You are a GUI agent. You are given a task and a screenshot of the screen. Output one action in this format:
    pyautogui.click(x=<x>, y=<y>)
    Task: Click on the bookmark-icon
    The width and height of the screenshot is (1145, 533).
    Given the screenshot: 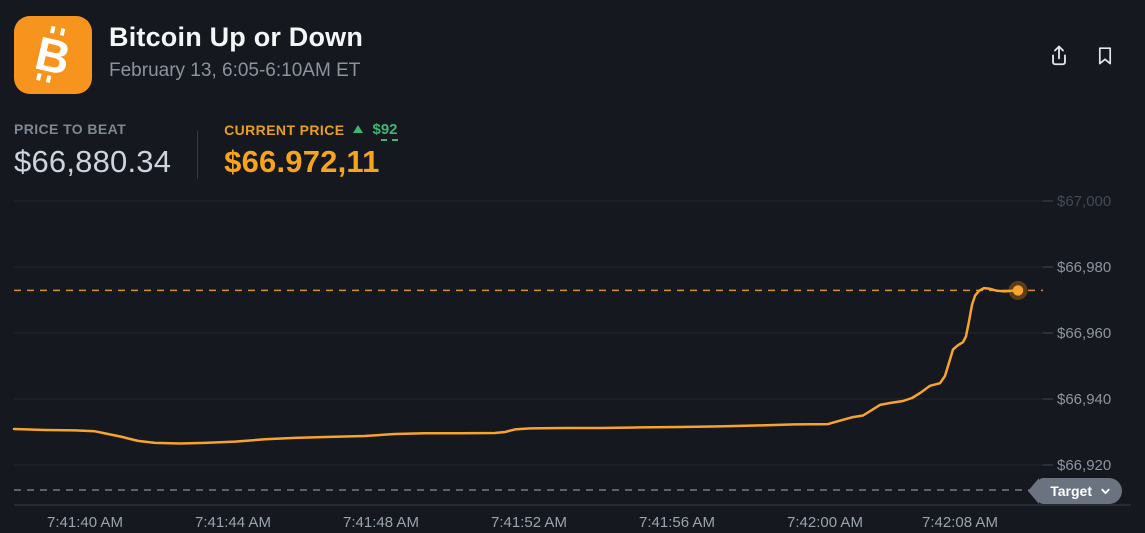 What is the action you would take?
    pyautogui.click(x=1105, y=56)
    